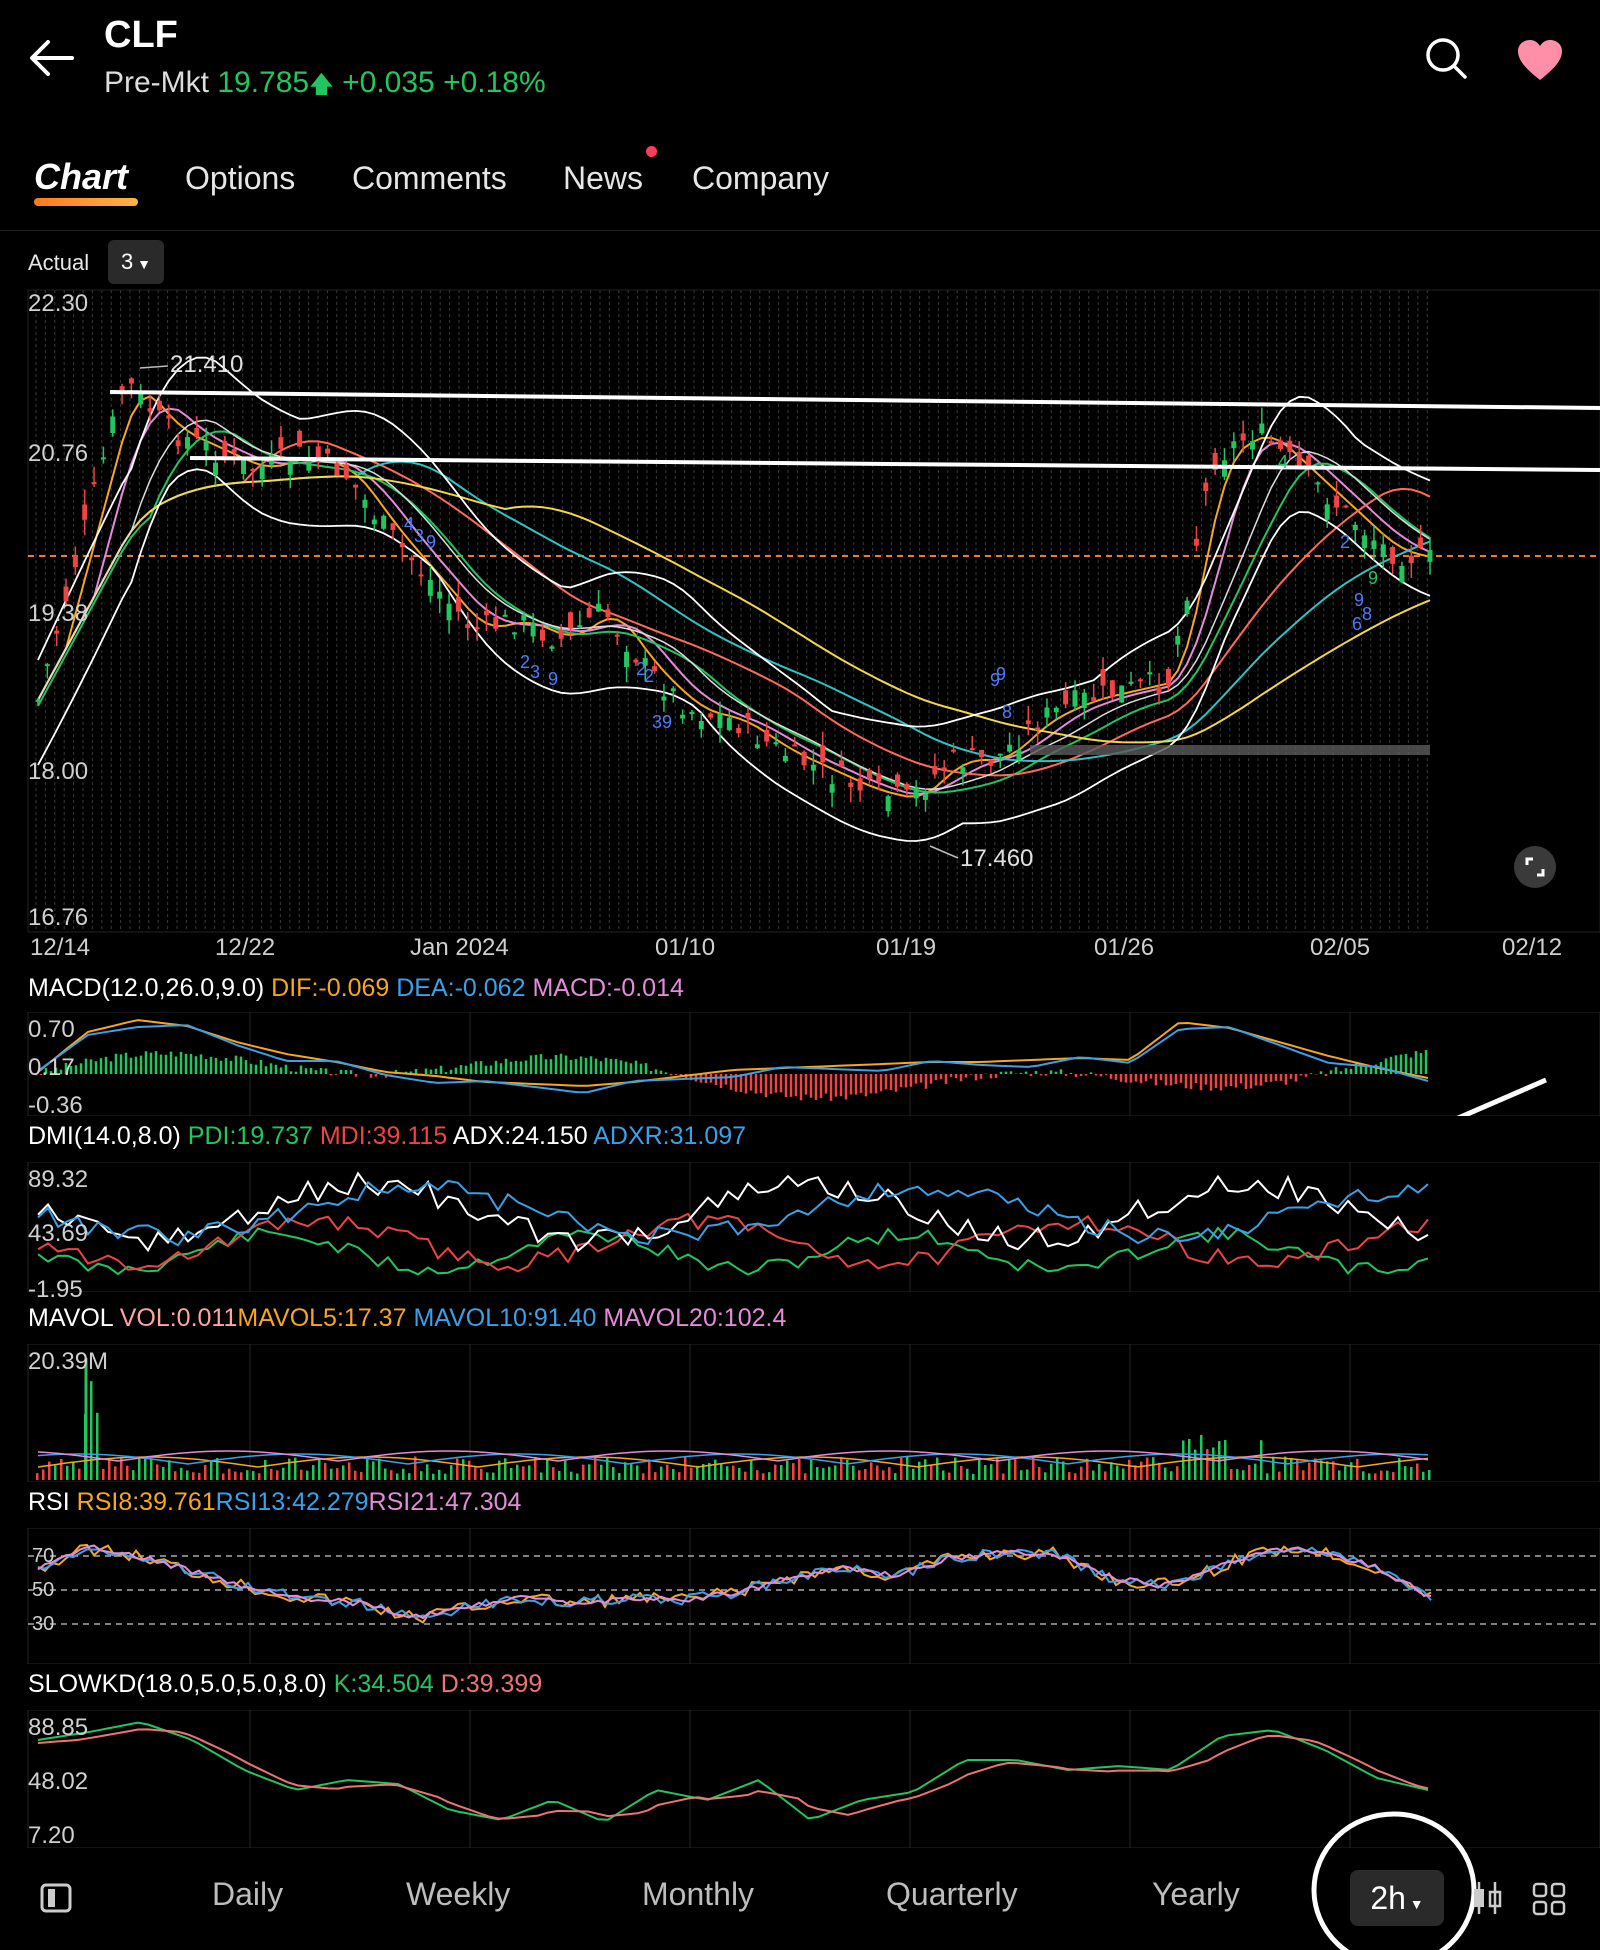  What do you see at coordinates (429, 178) in the screenshot?
I see `tab-comments: Comments` at bounding box center [429, 178].